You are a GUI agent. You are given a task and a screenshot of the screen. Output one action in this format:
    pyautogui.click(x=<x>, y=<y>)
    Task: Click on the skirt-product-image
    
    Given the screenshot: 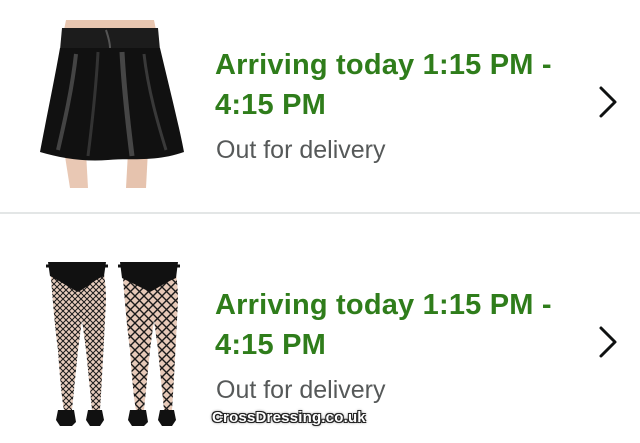 What is the action you would take?
    pyautogui.click(x=112, y=104)
    